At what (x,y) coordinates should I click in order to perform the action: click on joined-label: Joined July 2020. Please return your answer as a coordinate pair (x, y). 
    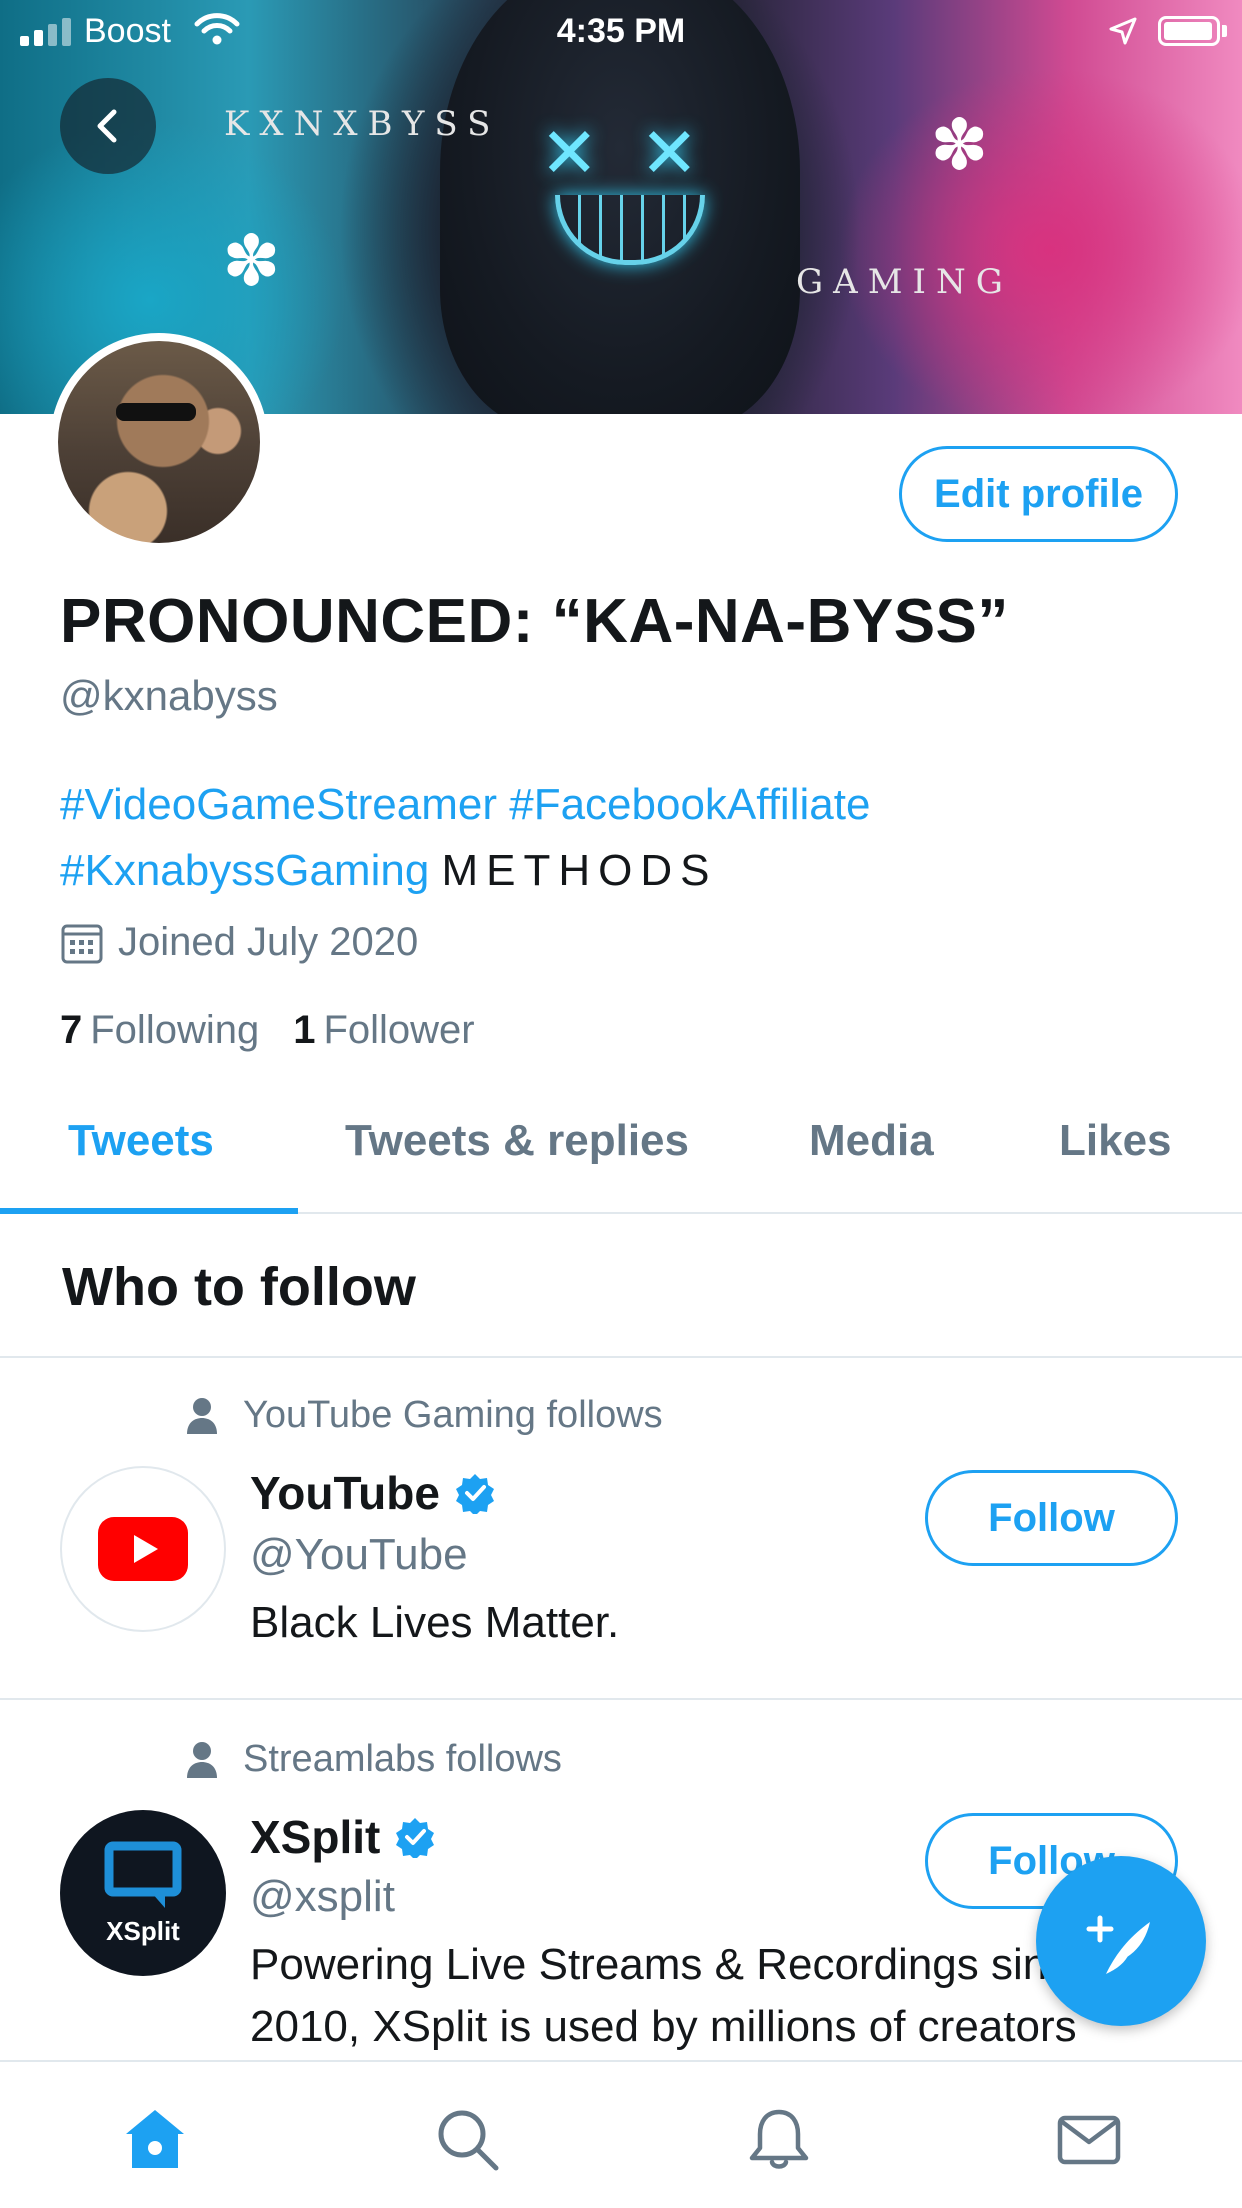
    Looking at the image, I should click on (268, 942).